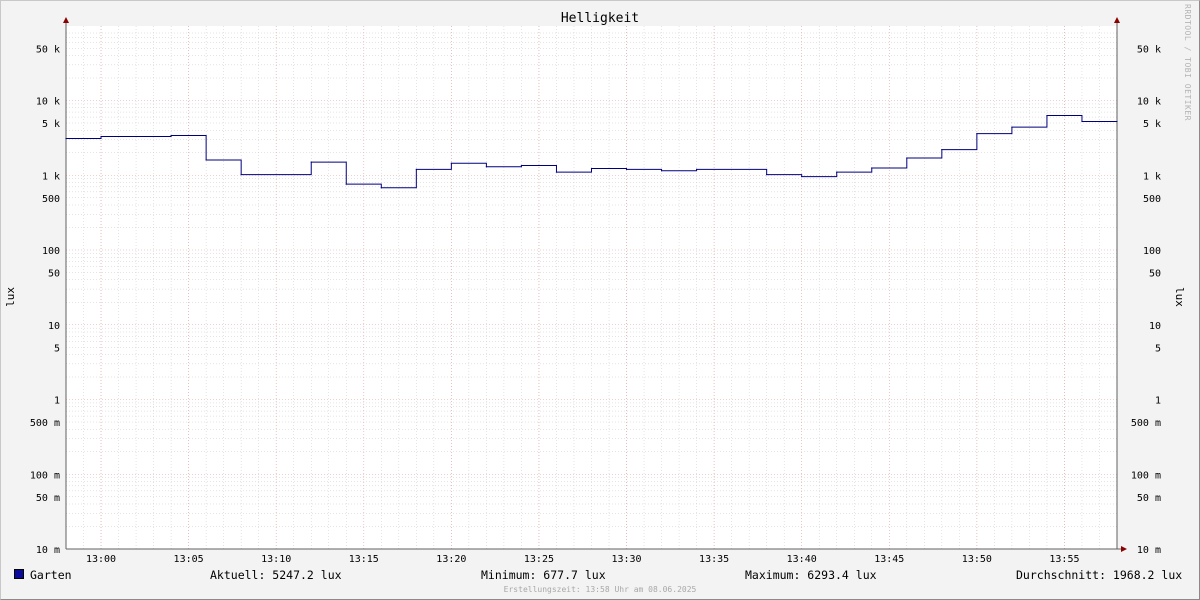  Describe the element at coordinates (54, 274) in the screenshot. I see `y-tick-label-left: 50` at that location.